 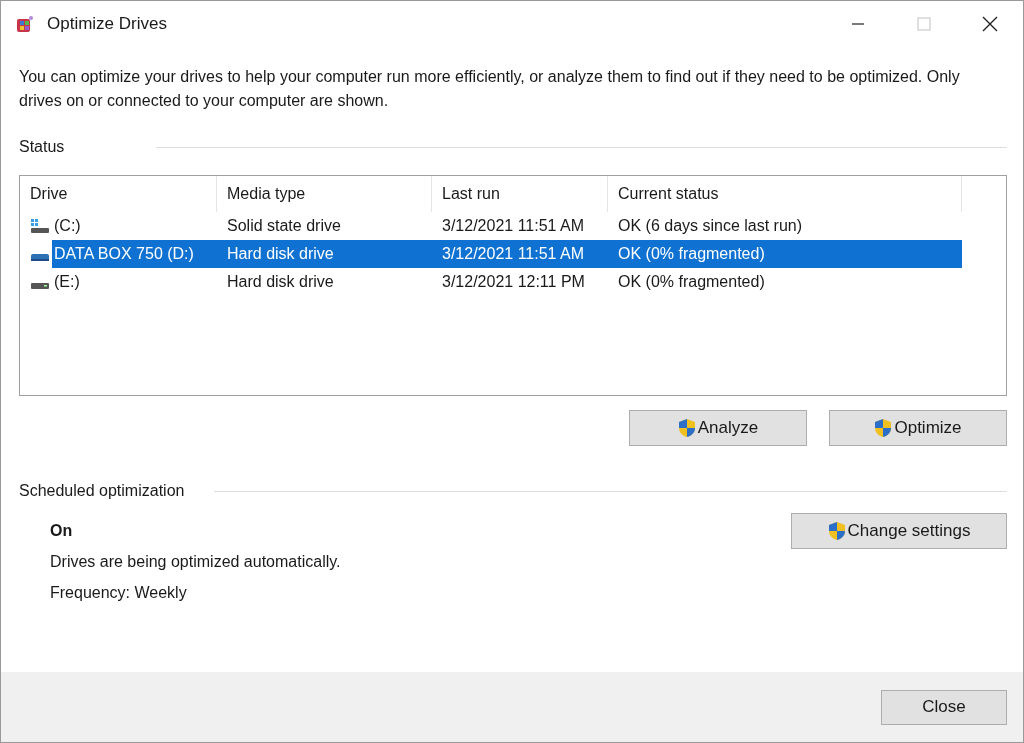 I want to click on close-button: Close, so click(x=944, y=707).